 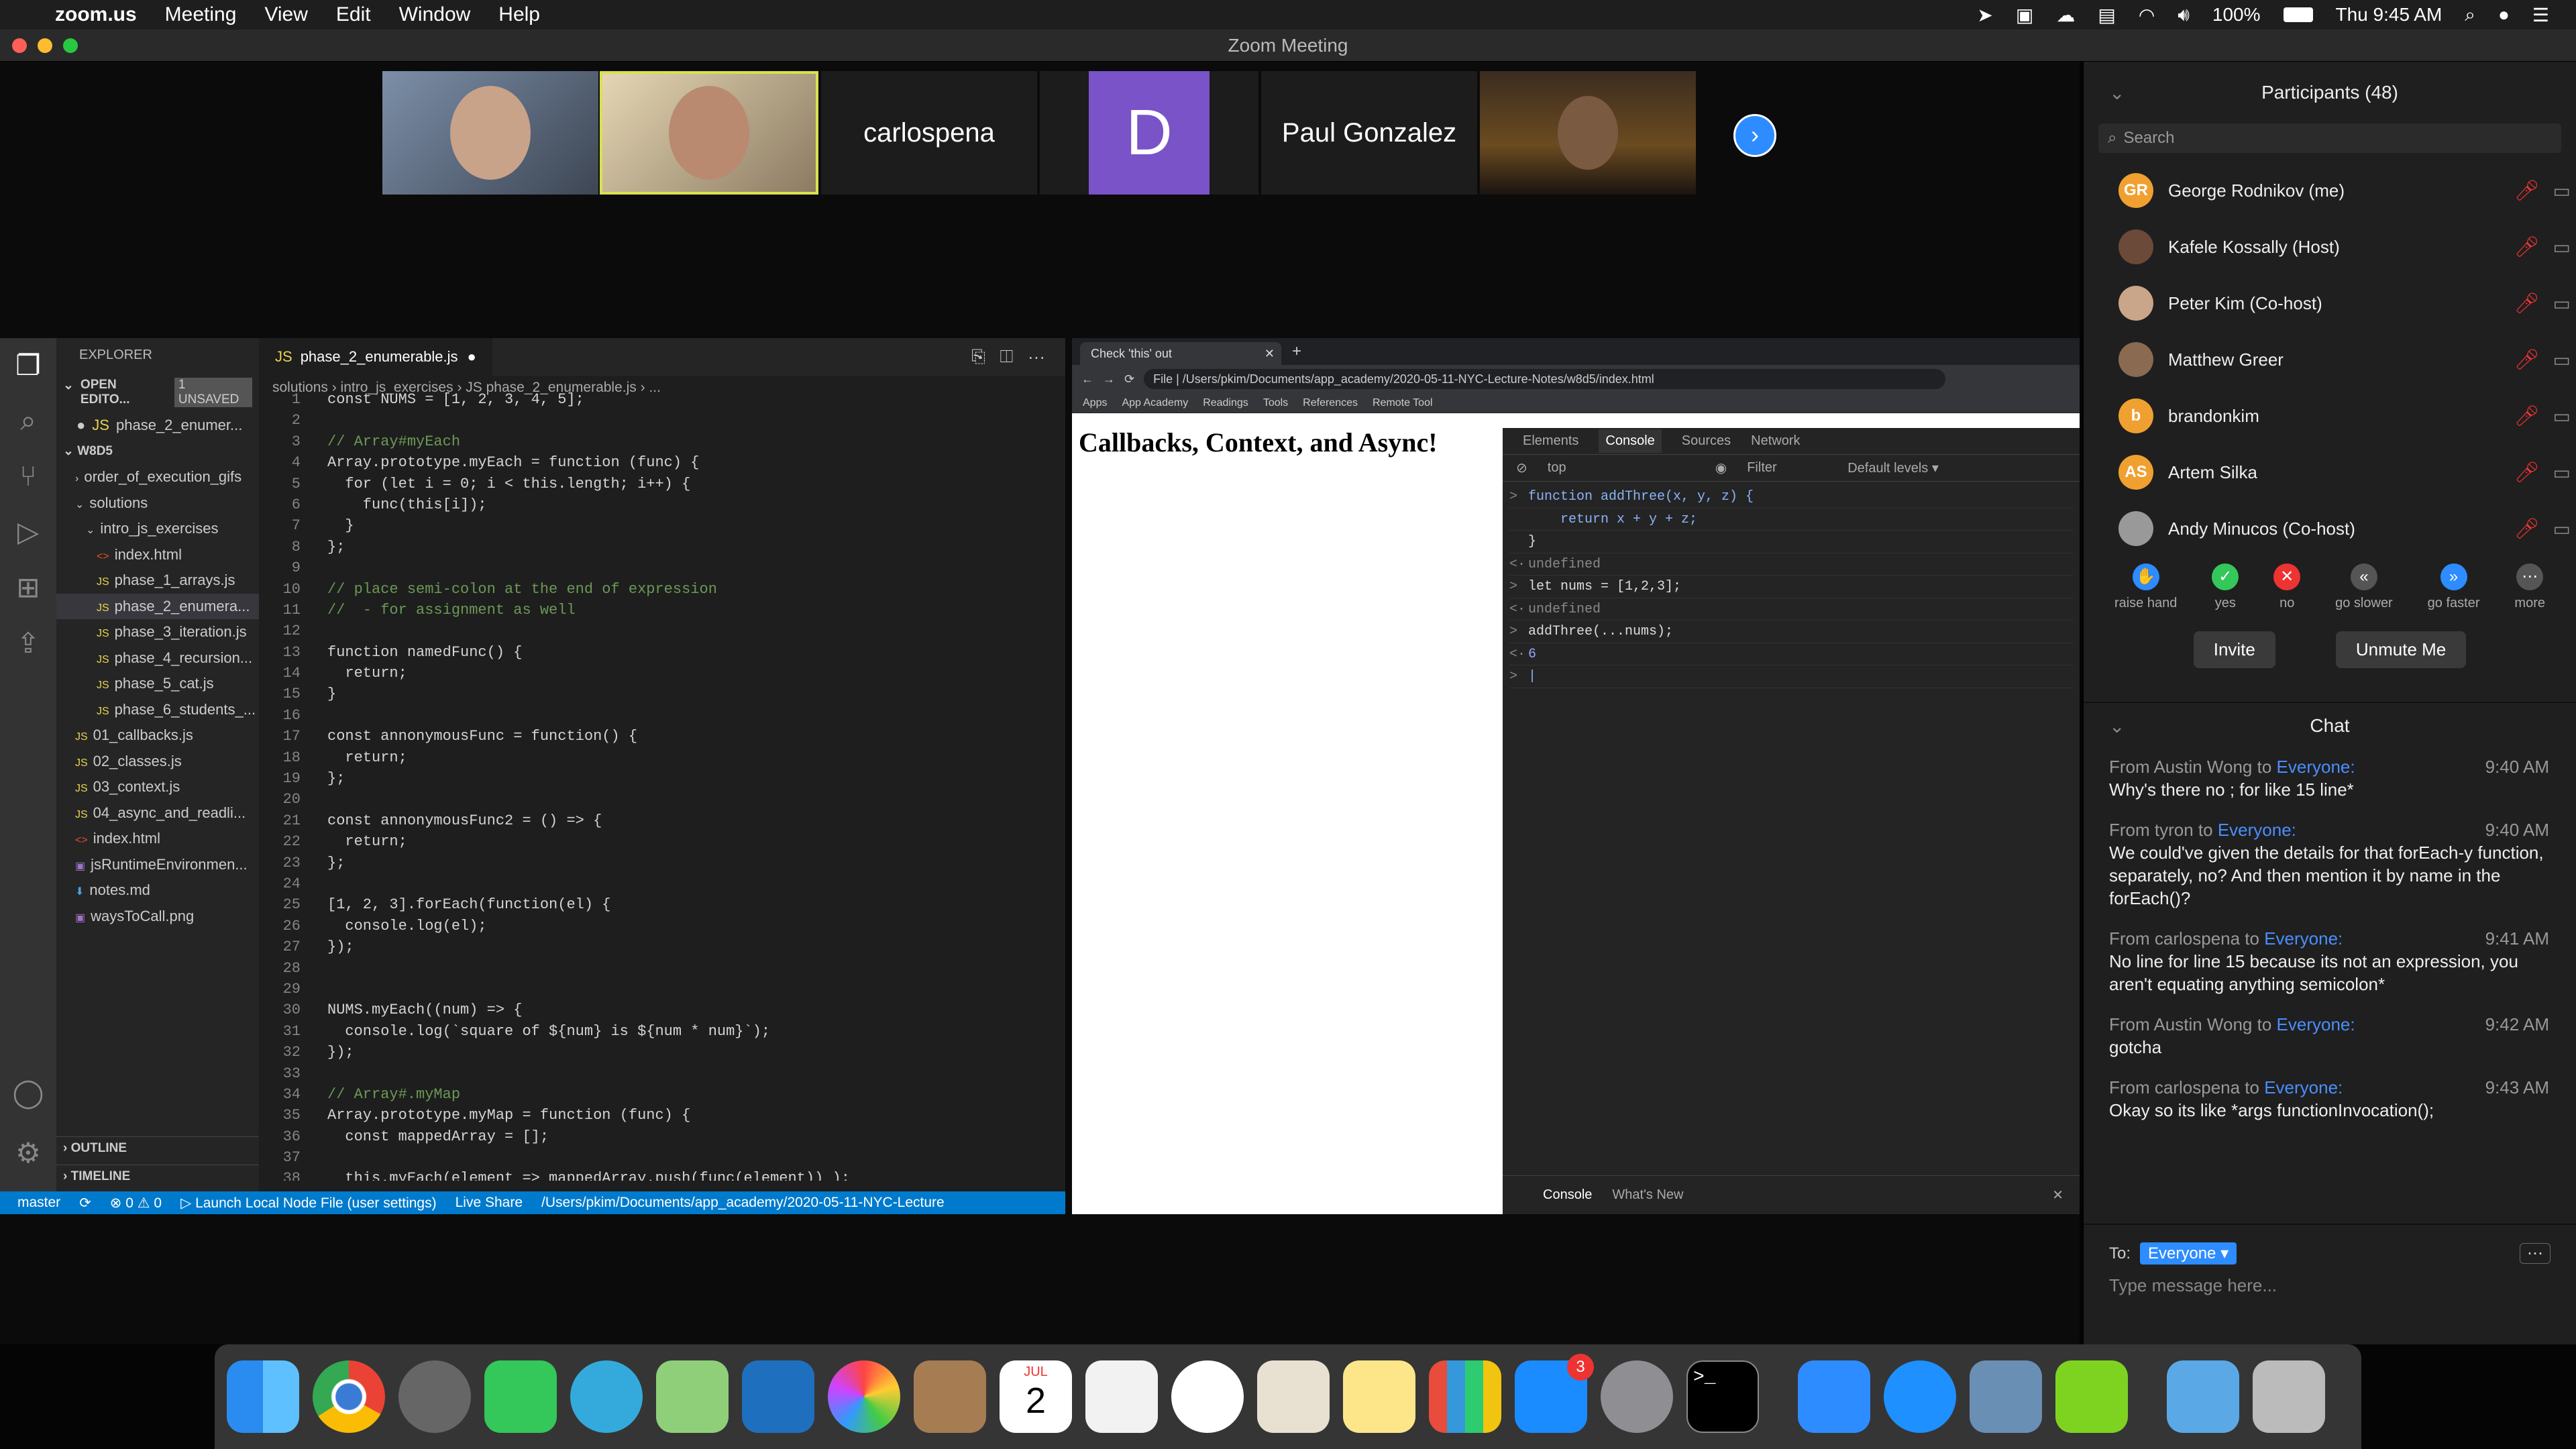 What do you see at coordinates (1225, 403) in the screenshot?
I see `bookmark-item: Readings` at bounding box center [1225, 403].